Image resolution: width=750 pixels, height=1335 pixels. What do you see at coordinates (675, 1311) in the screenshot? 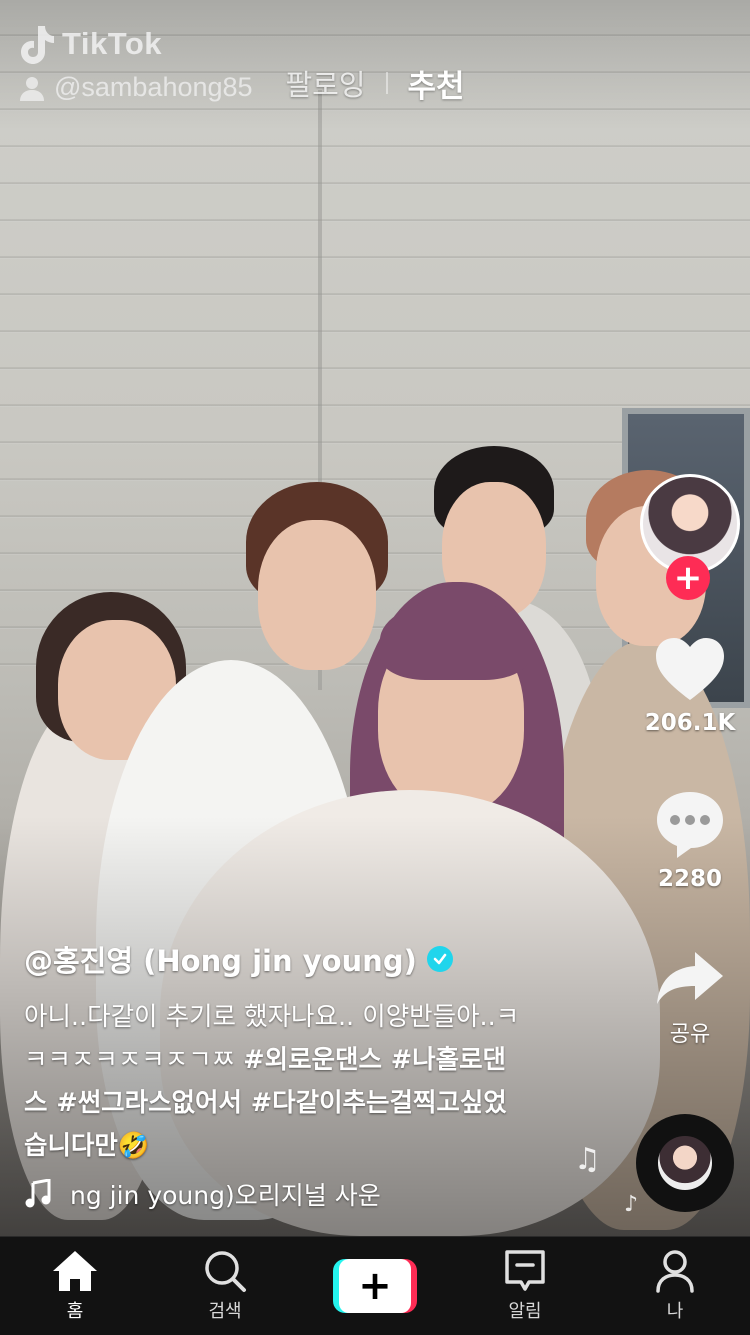
I see `nav-profile-label: 나` at bounding box center [675, 1311].